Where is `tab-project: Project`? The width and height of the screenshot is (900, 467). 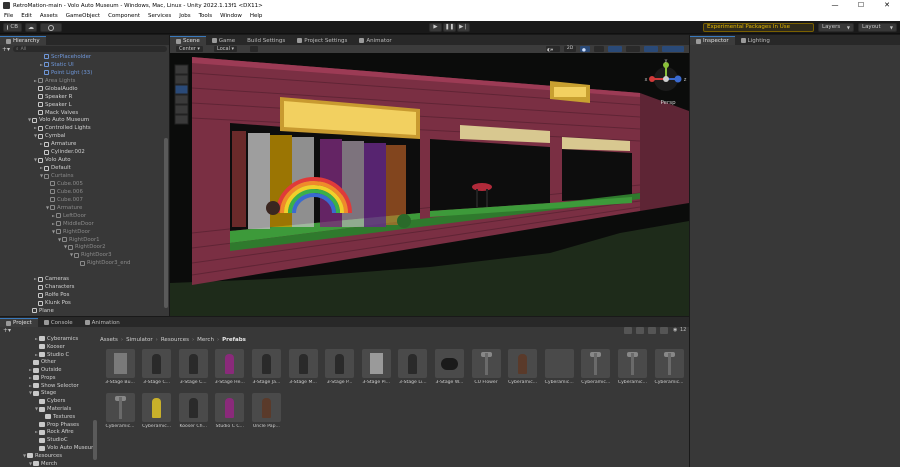
tab-project: Project is located at coordinates (19, 322).